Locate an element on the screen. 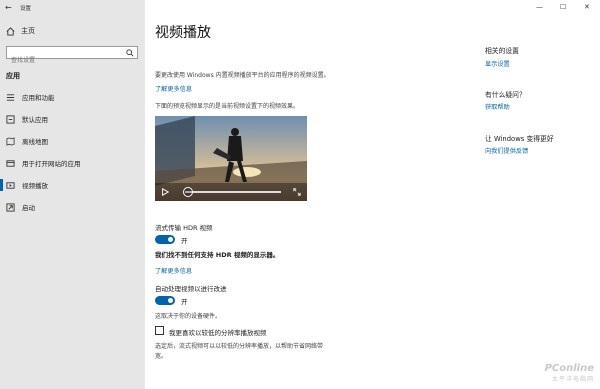 The width and height of the screenshot is (600, 389). map-icon is located at coordinates (10, 141).